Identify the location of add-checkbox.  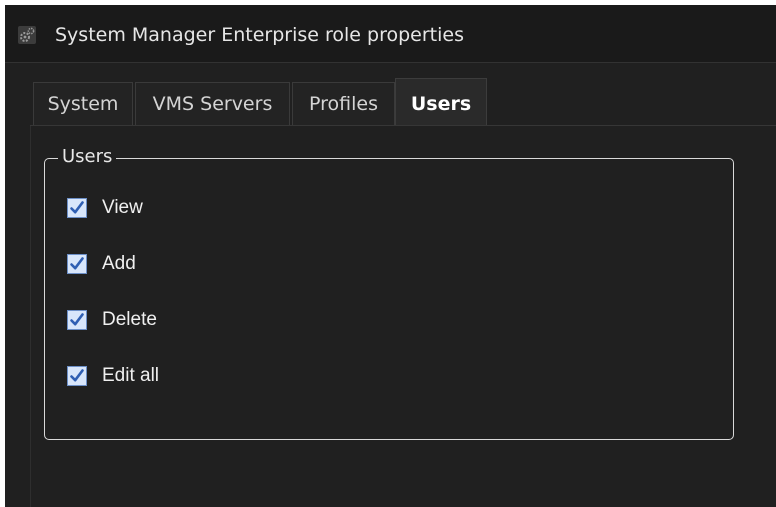
(77, 264).